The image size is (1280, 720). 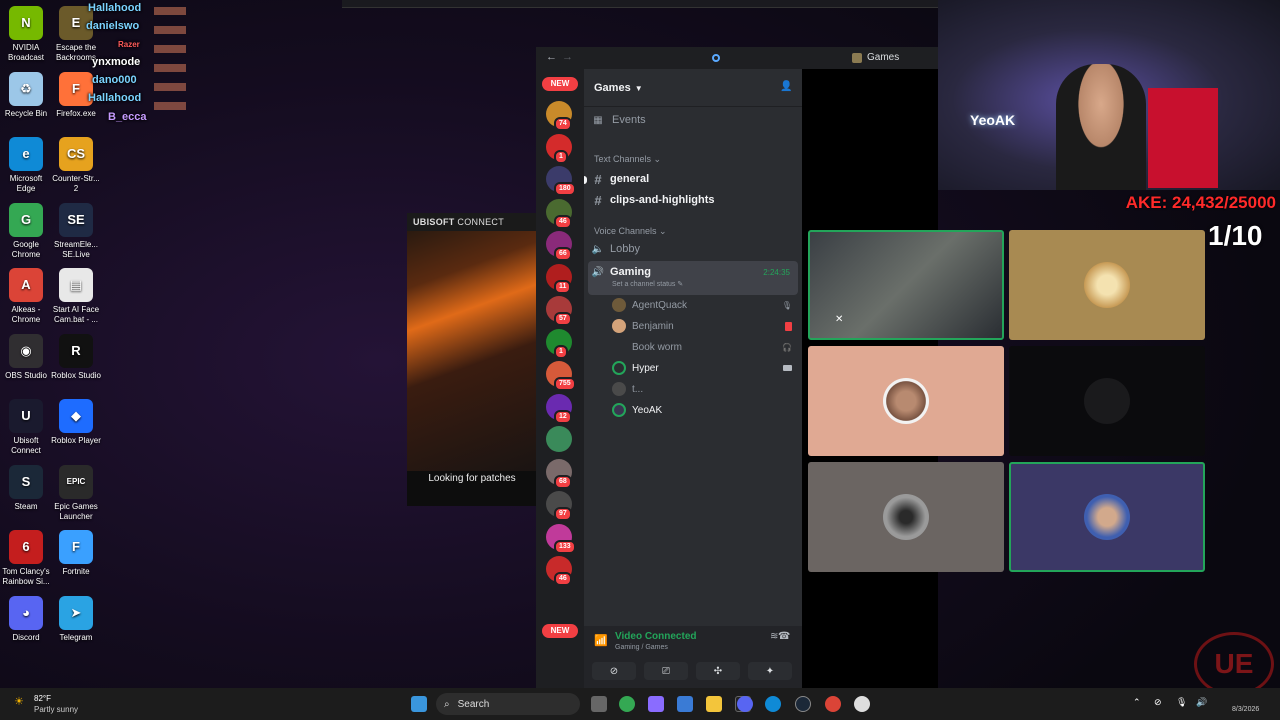 I want to click on desktop-icon: U Ubisoft Connect, so click(x=26, y=427).